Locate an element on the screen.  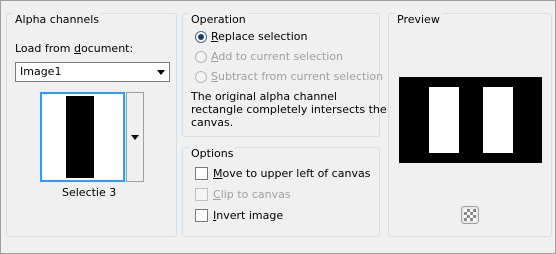
clip-to-canvas-checkbox is located at coordinates (201, 194).